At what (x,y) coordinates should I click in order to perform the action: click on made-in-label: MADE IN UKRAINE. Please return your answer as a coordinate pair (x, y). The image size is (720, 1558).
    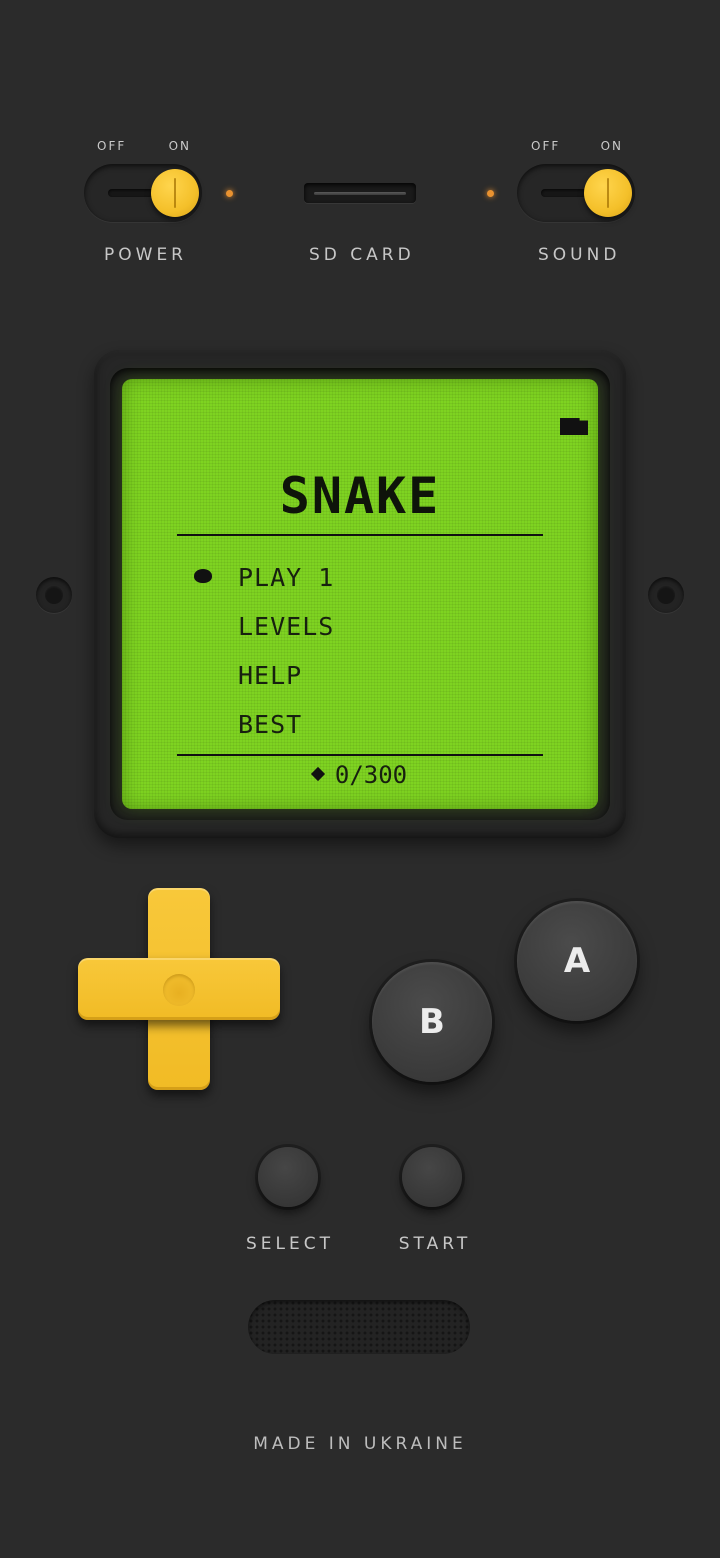
    Looking at the image, I should click on (360, 1444).